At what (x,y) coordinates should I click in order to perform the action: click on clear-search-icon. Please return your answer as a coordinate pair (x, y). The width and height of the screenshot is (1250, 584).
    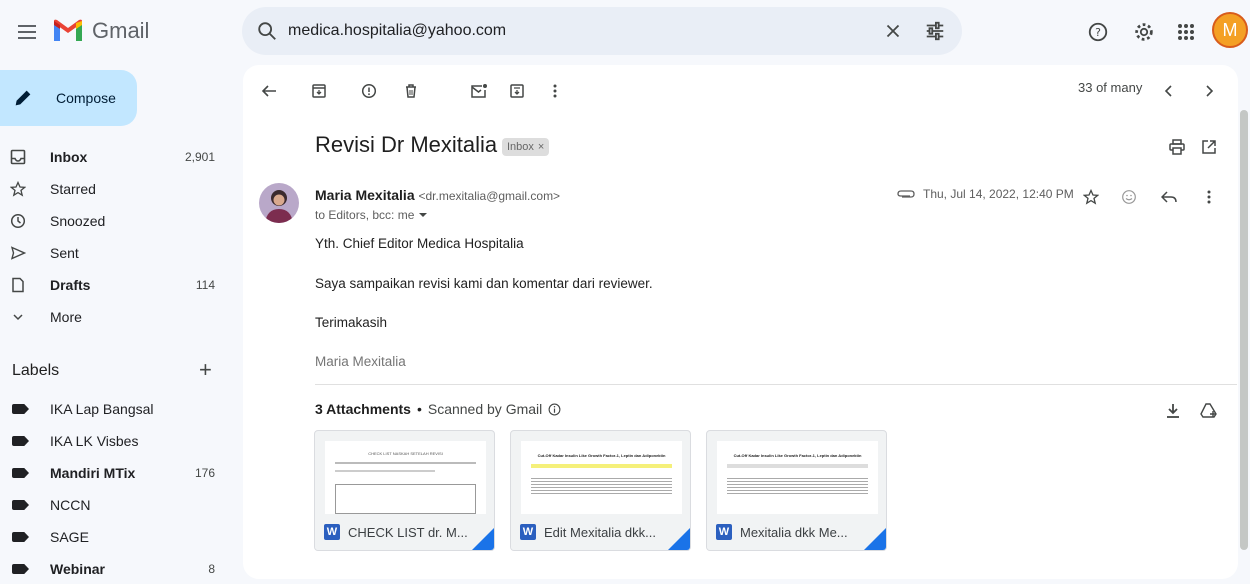
    Looking at the image, I should click on (893, 31).